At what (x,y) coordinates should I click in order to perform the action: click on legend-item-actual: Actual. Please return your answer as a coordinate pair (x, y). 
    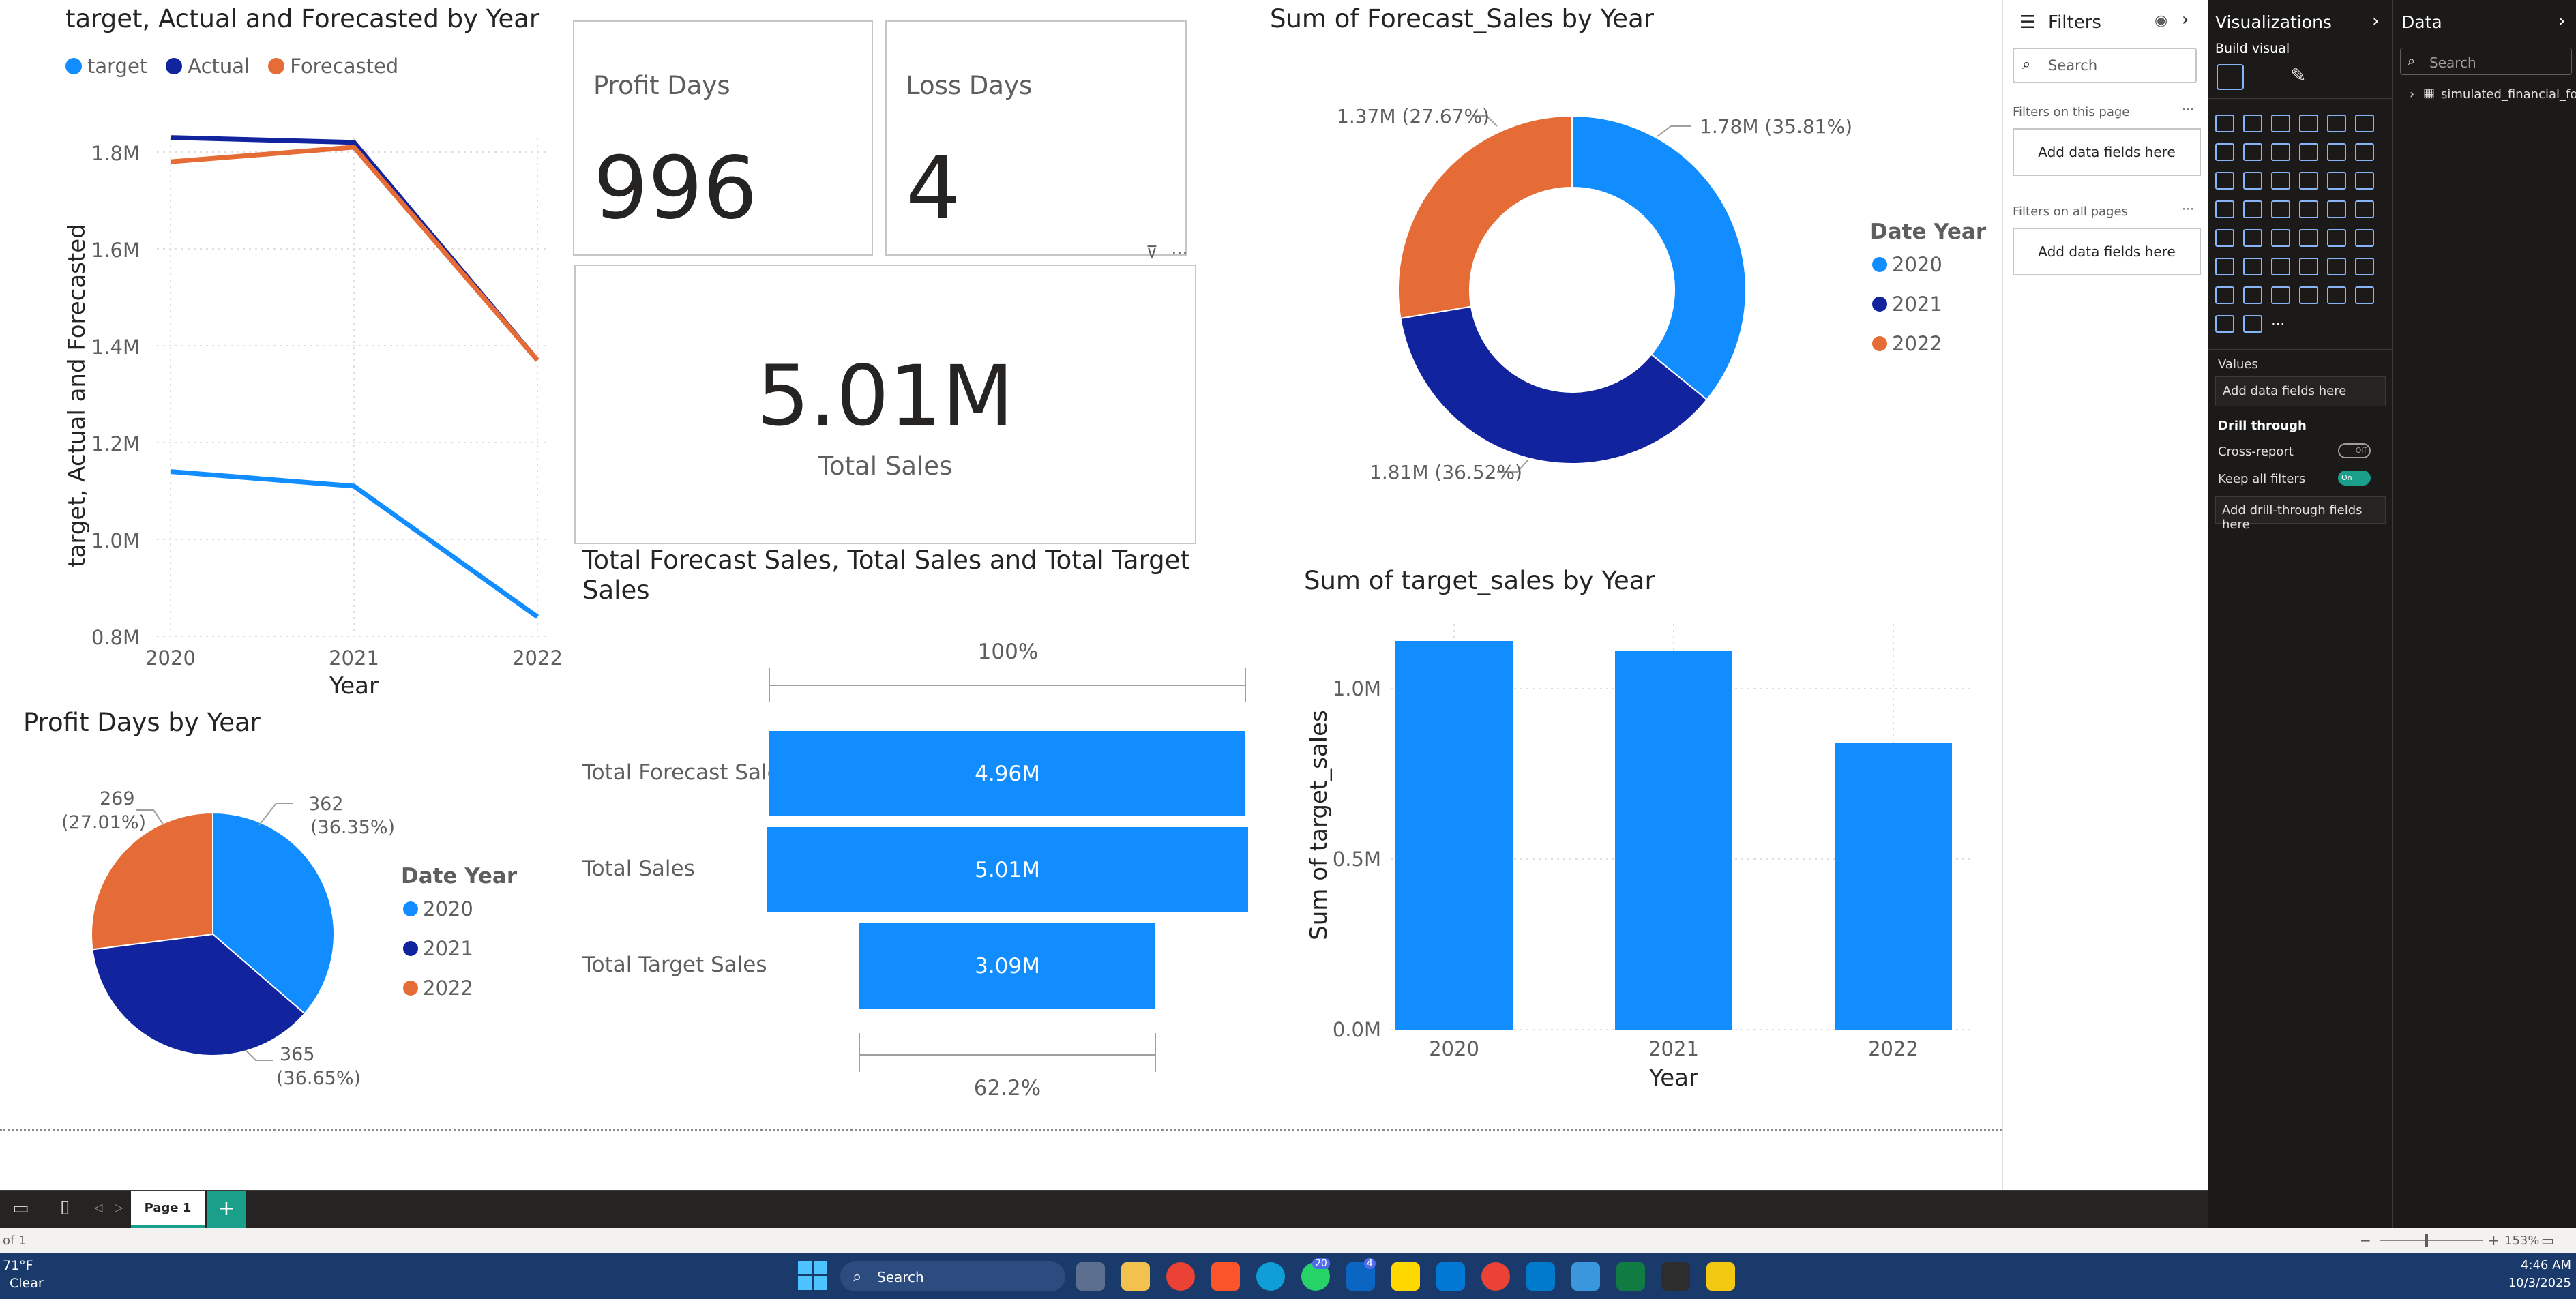
    Looking at the image, I should click on (208, 67).